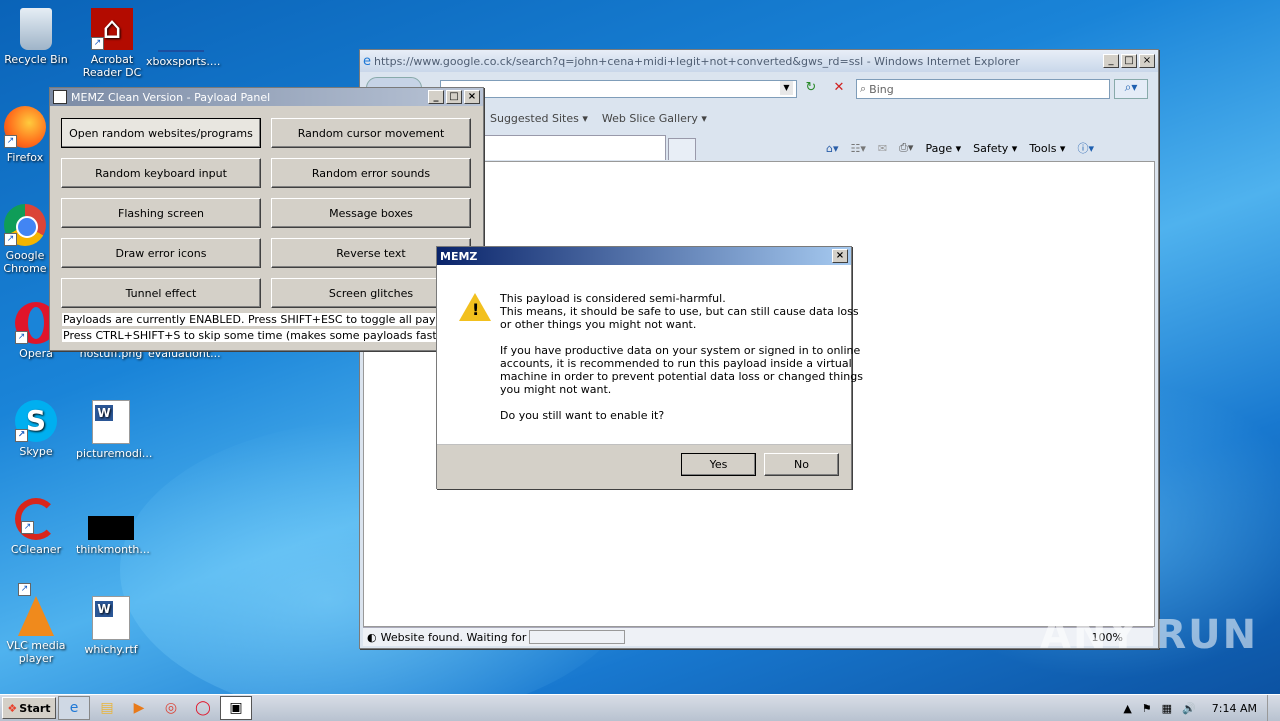 Image resolution: width=1280 pixels, height=721 pixels. Describe the element at coordinates (12, 708) in the screenshot. I see `windows-logo-icon: ❖` at that location.